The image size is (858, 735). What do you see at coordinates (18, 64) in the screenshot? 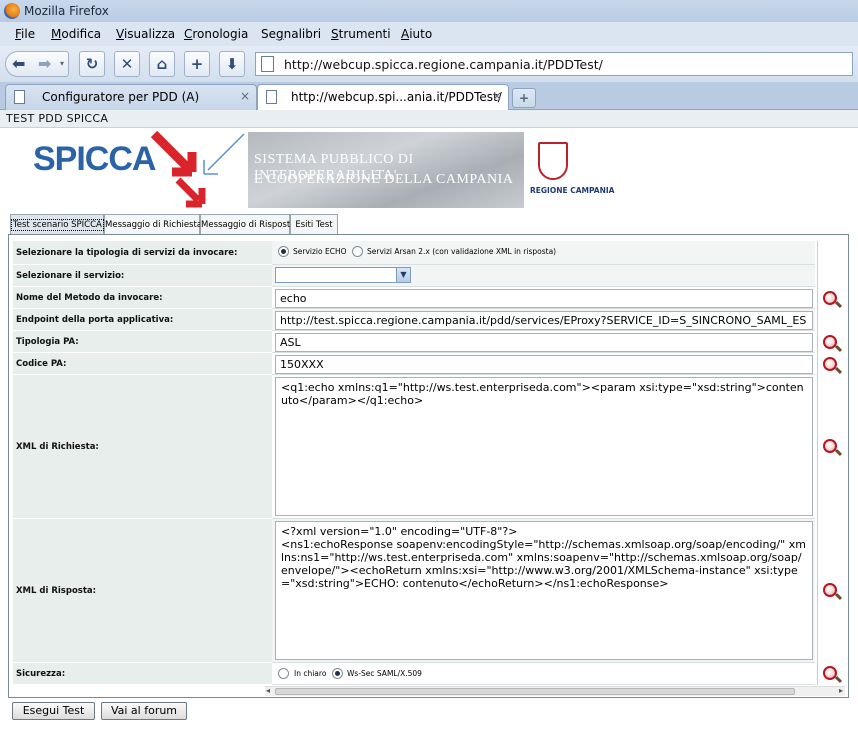
I see `back-arrow-icon: ⬅` at bounding box center [18, 64].